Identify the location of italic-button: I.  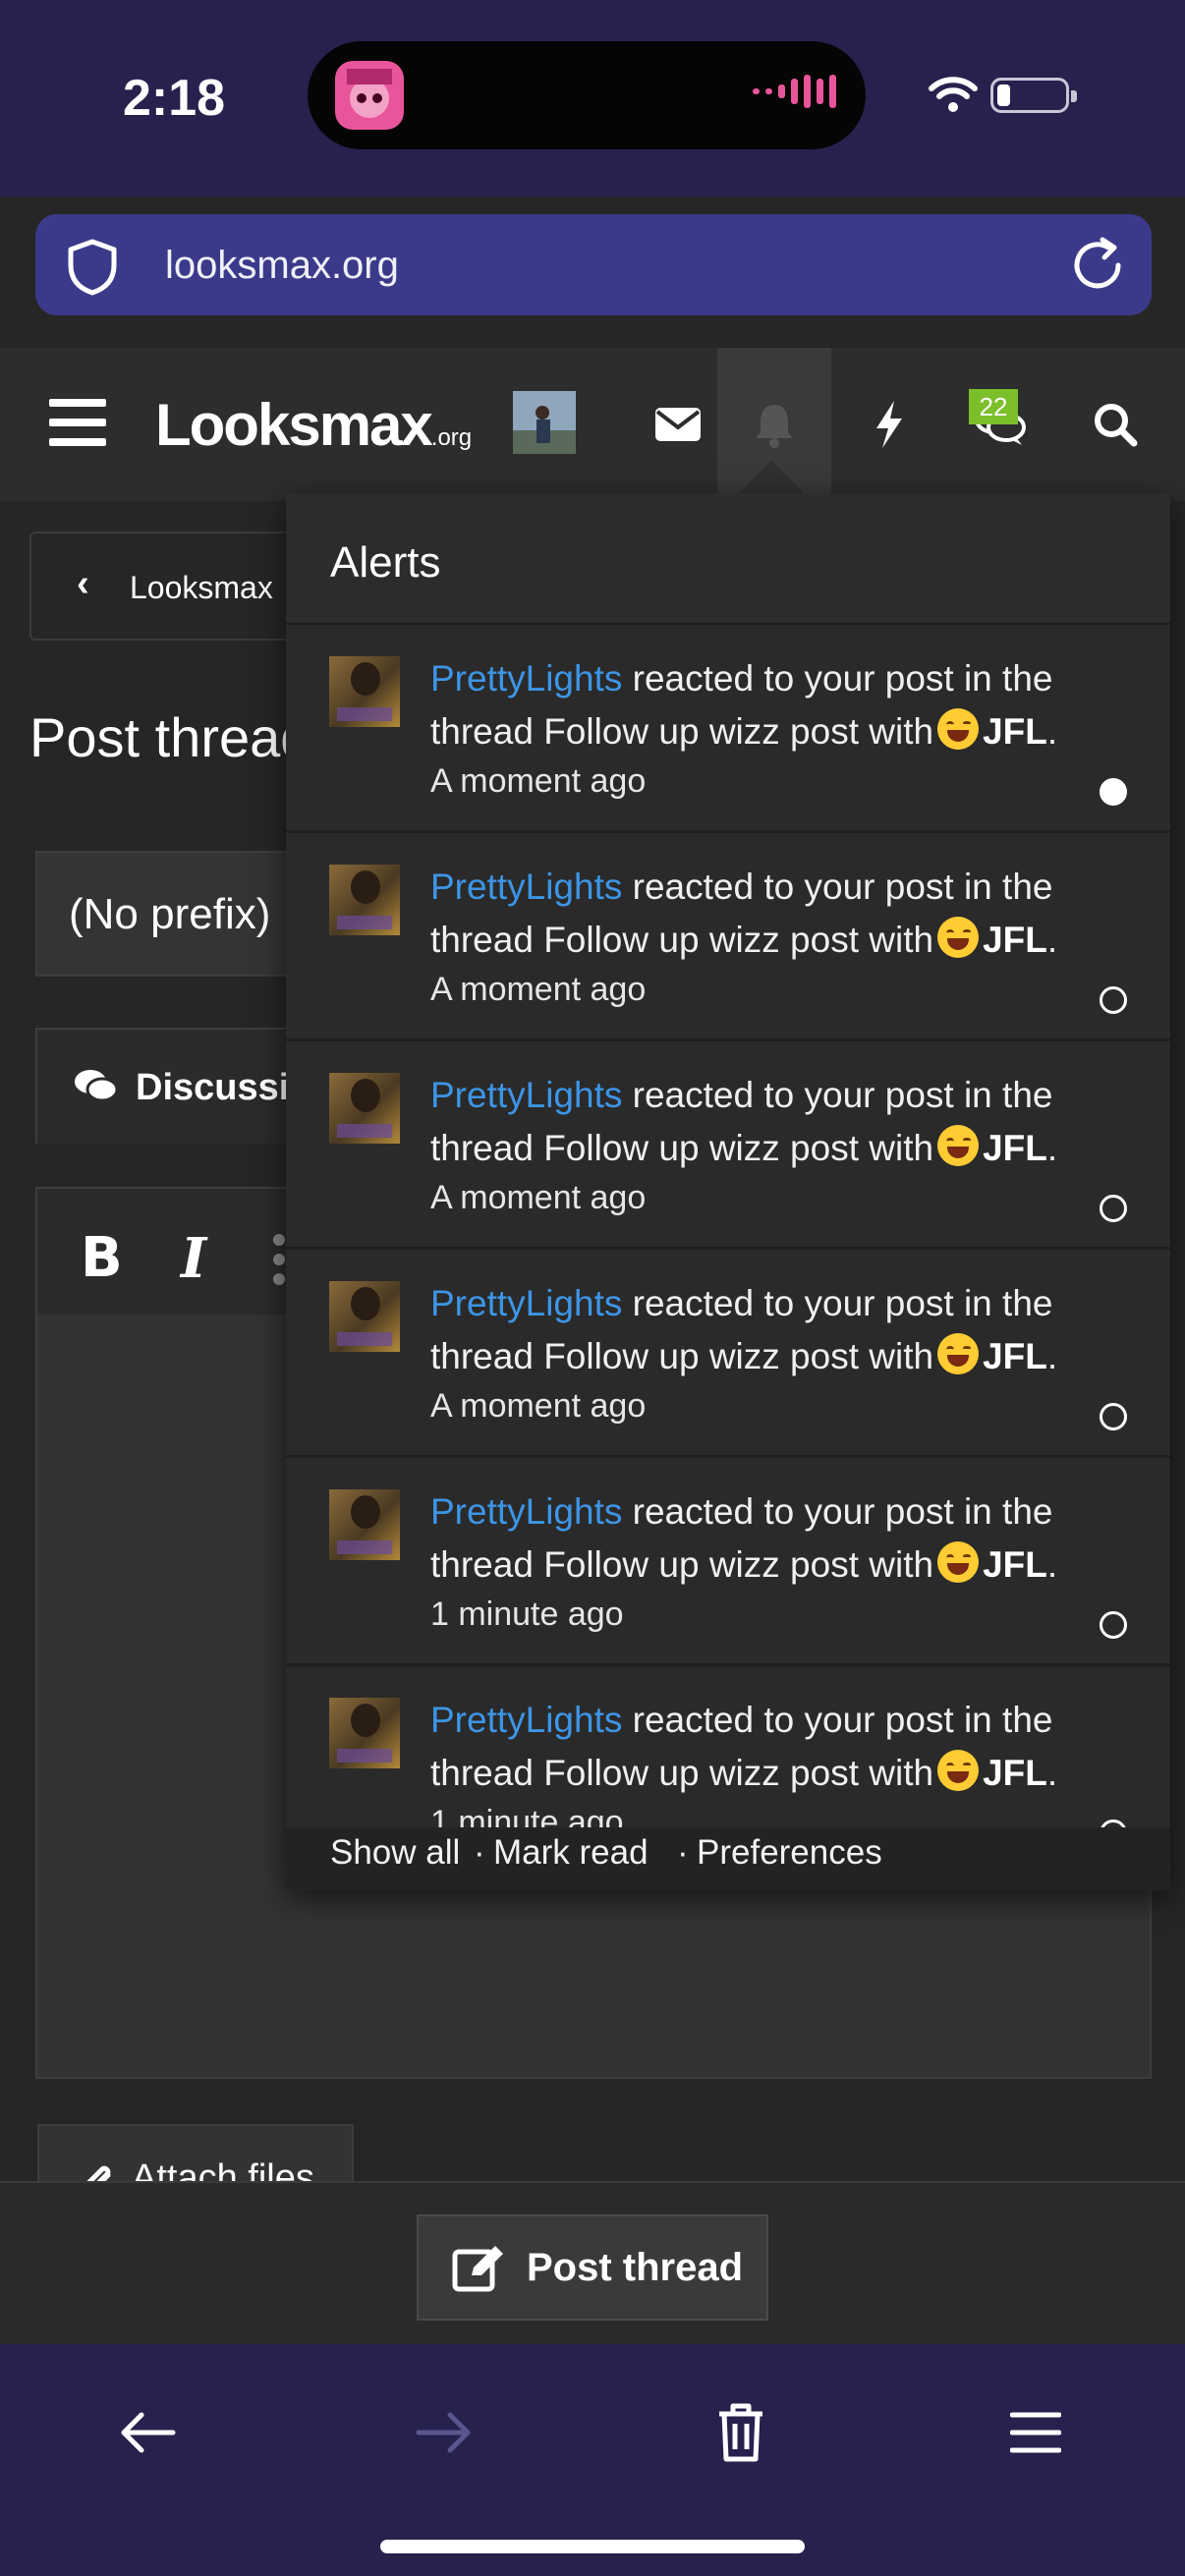
(194, 1258).